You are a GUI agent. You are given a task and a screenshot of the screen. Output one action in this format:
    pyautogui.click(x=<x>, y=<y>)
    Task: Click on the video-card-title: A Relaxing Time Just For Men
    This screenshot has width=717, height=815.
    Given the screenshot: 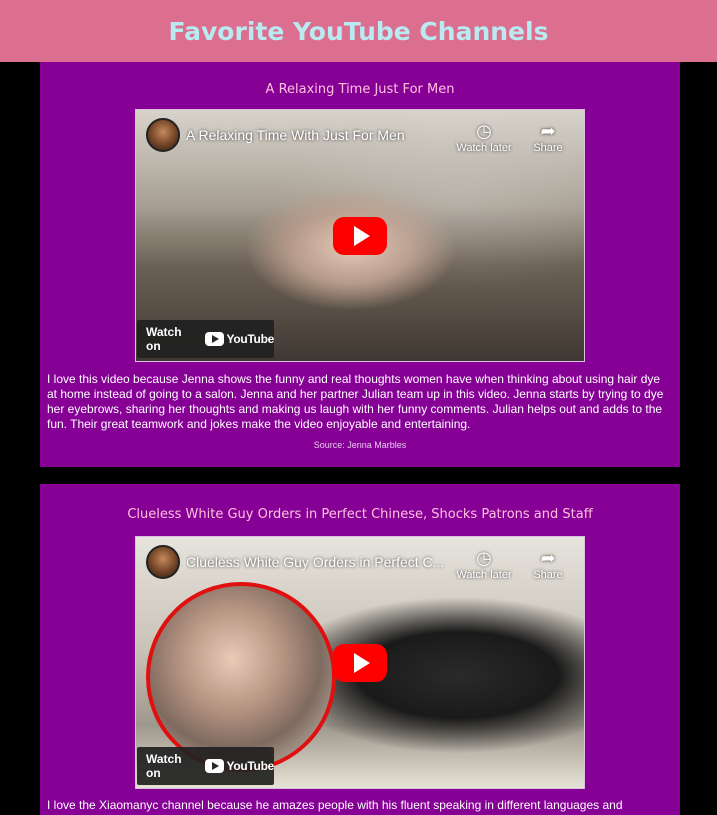 What is the action you would take?
    pyautogui.click(x=360, y=89)
    